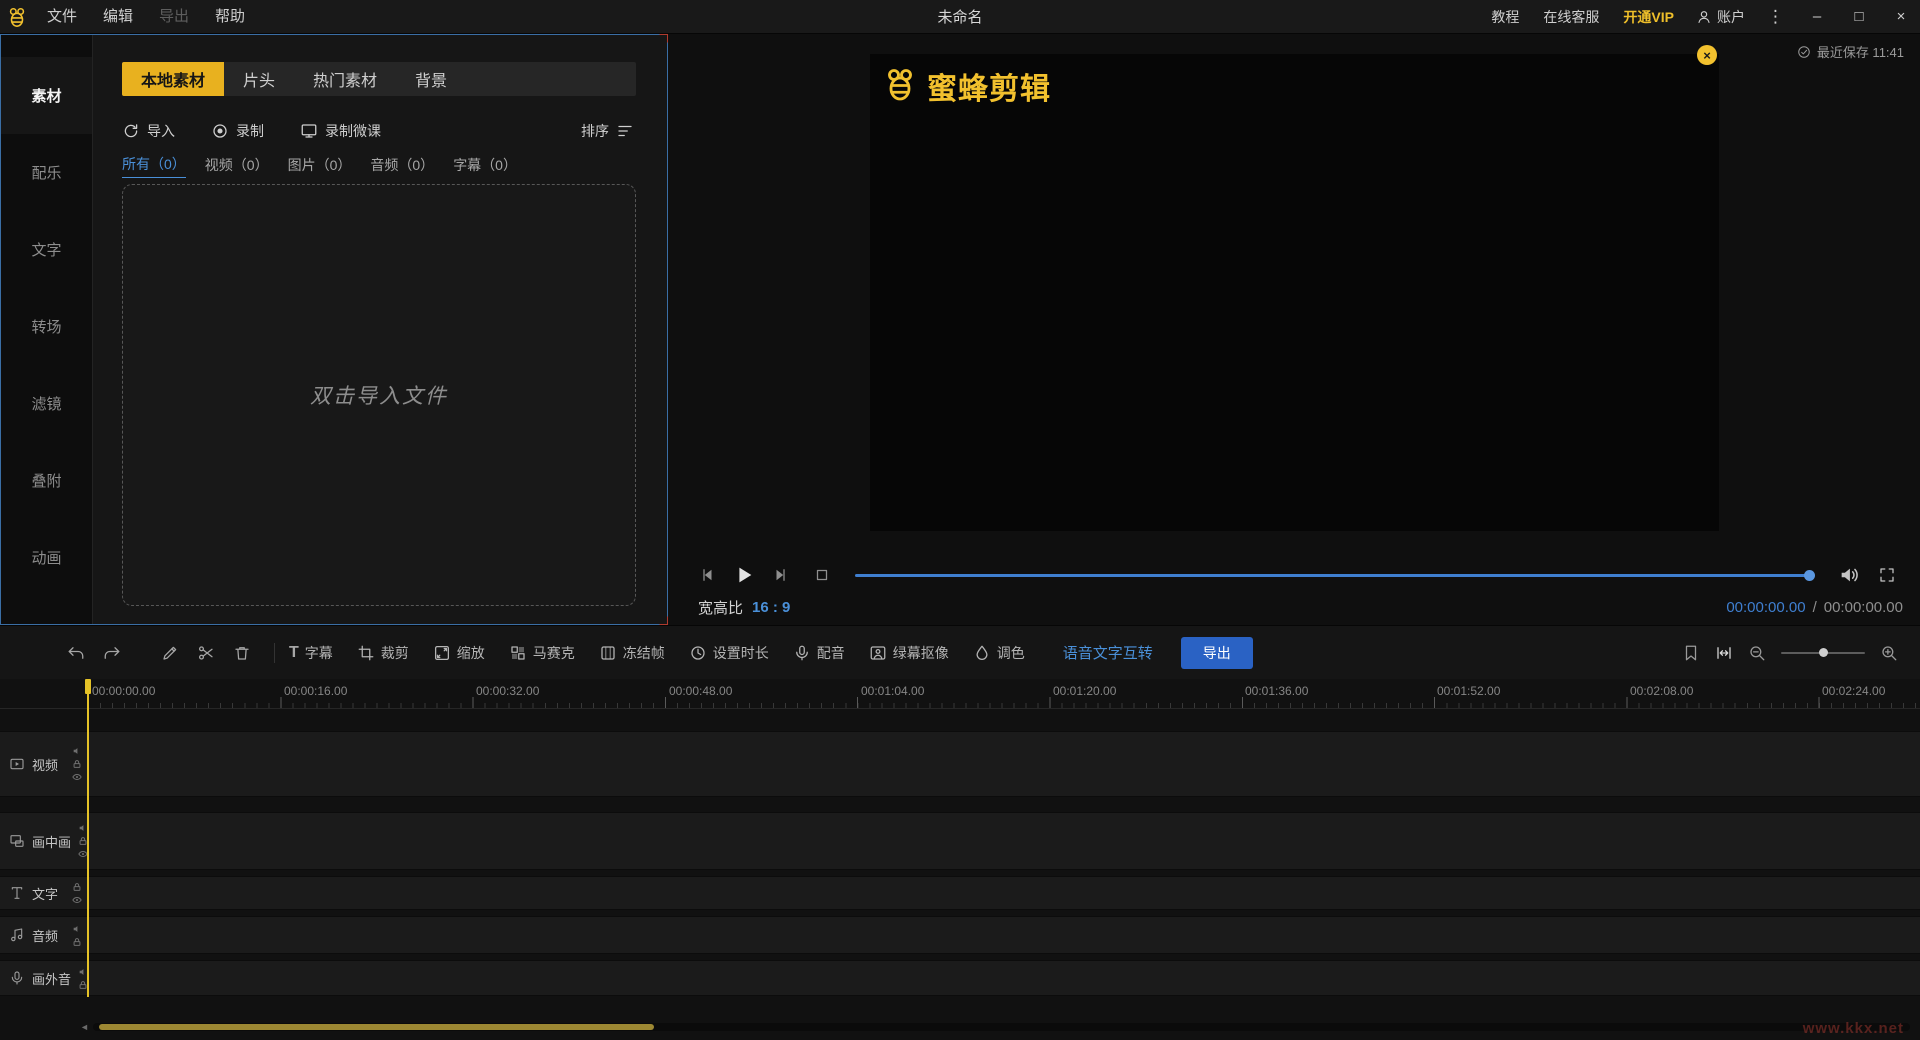  What do you see at coordinates (1648, 17) in the screenshot?
I see `vip-button: 开通VIP` at bounding box center [1648, 17].